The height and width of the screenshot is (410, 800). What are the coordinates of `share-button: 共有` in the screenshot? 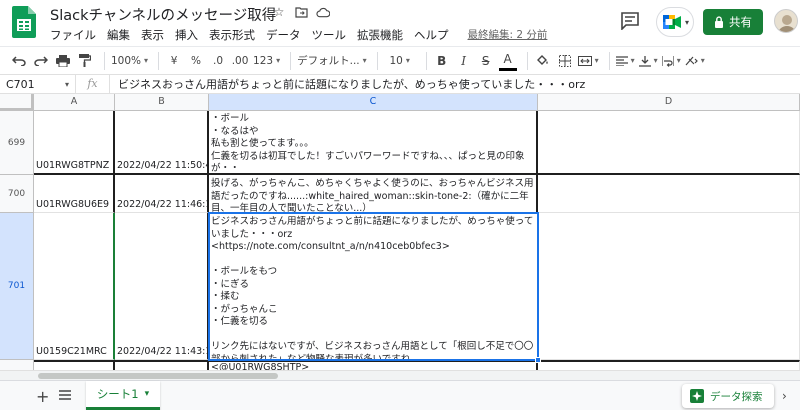 It's located at (733, 22).